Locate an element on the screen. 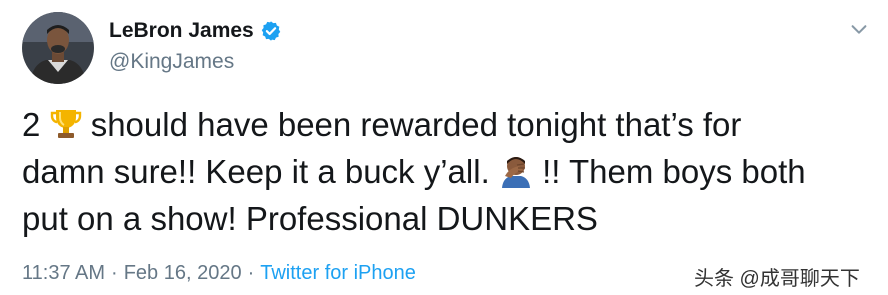 This screenshot has width=888, height=295. watermark-text: 头条 @成哥聊天下 is located at coordinates (777, 279).